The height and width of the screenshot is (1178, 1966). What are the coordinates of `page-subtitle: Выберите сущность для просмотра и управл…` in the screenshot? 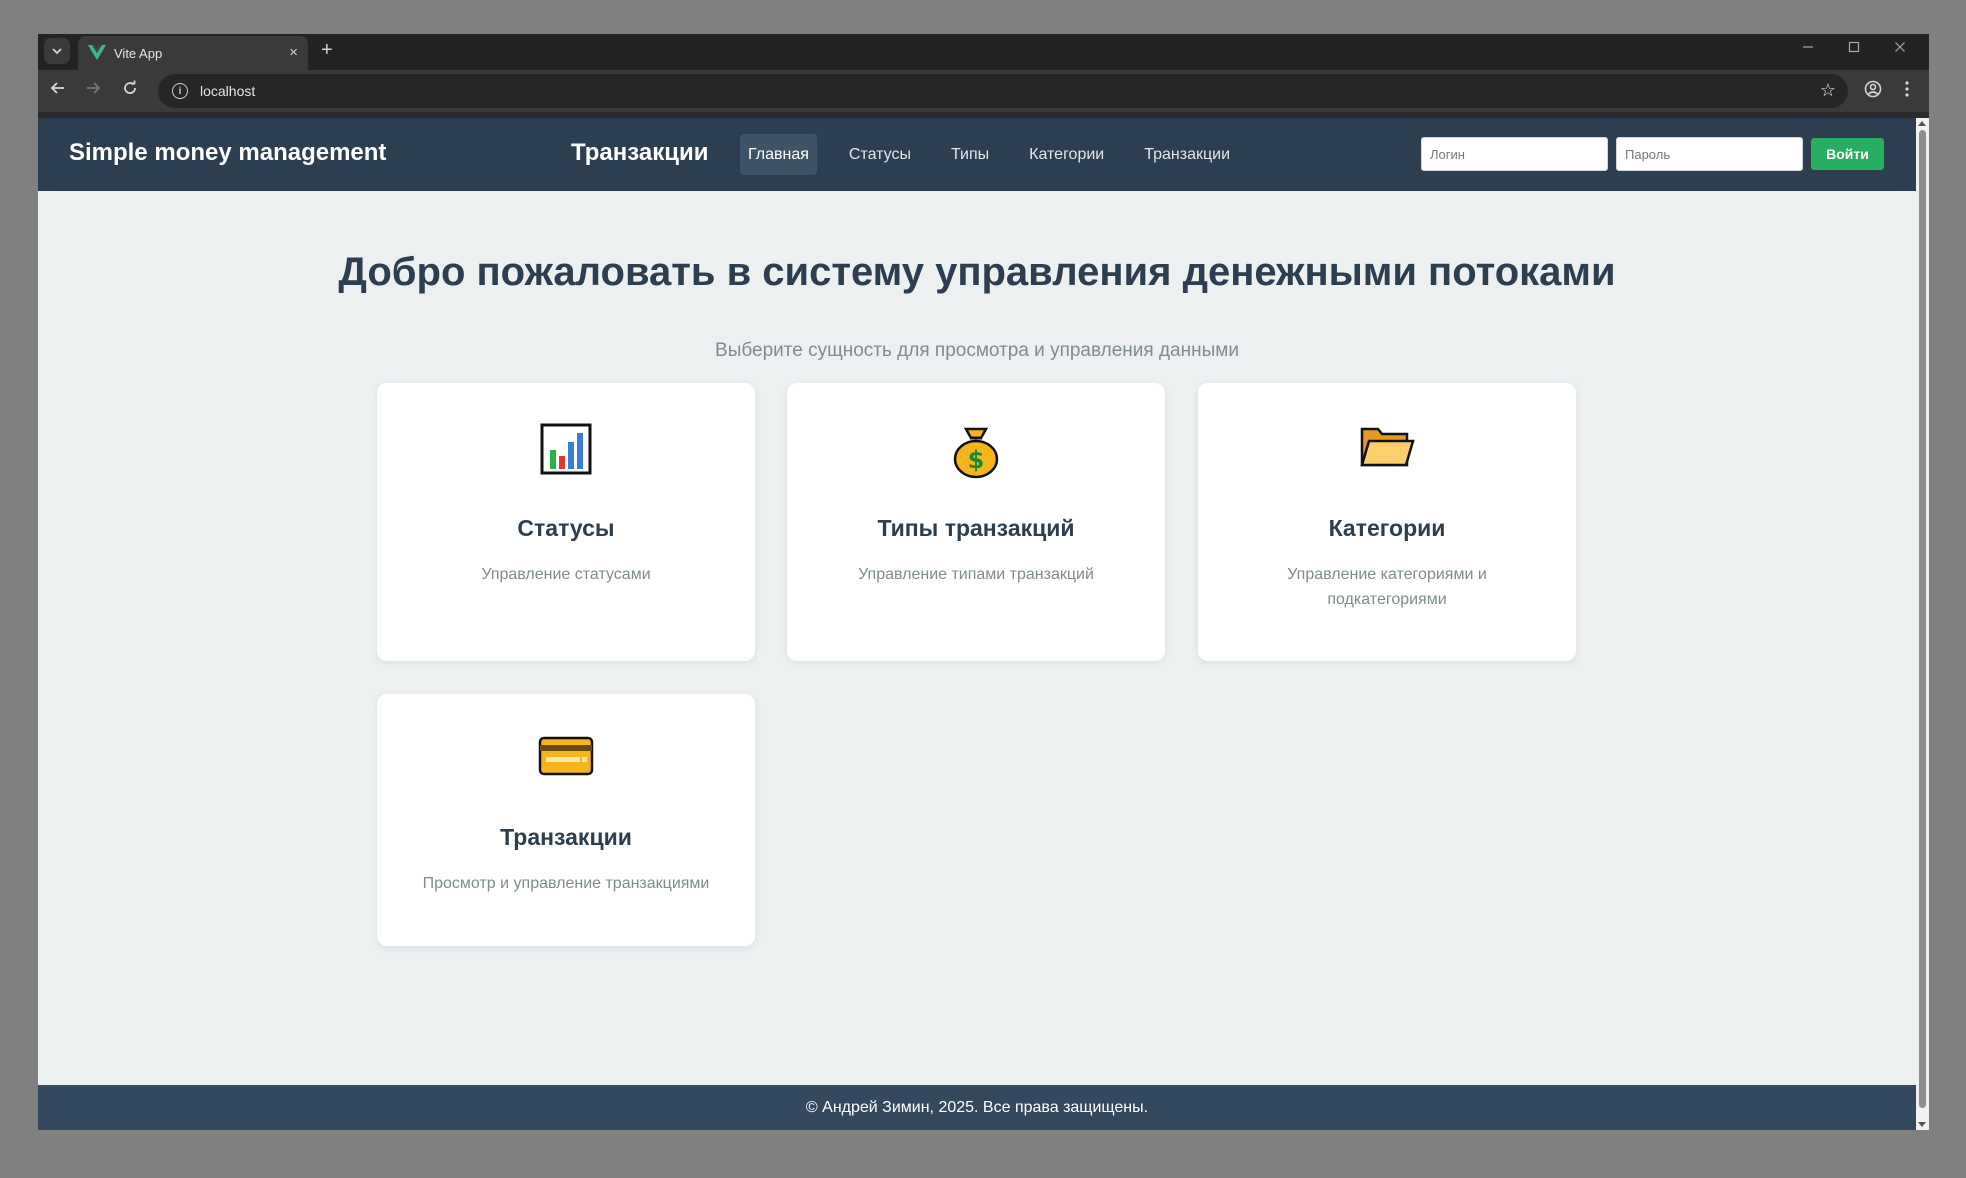 It's located at (977, 350).